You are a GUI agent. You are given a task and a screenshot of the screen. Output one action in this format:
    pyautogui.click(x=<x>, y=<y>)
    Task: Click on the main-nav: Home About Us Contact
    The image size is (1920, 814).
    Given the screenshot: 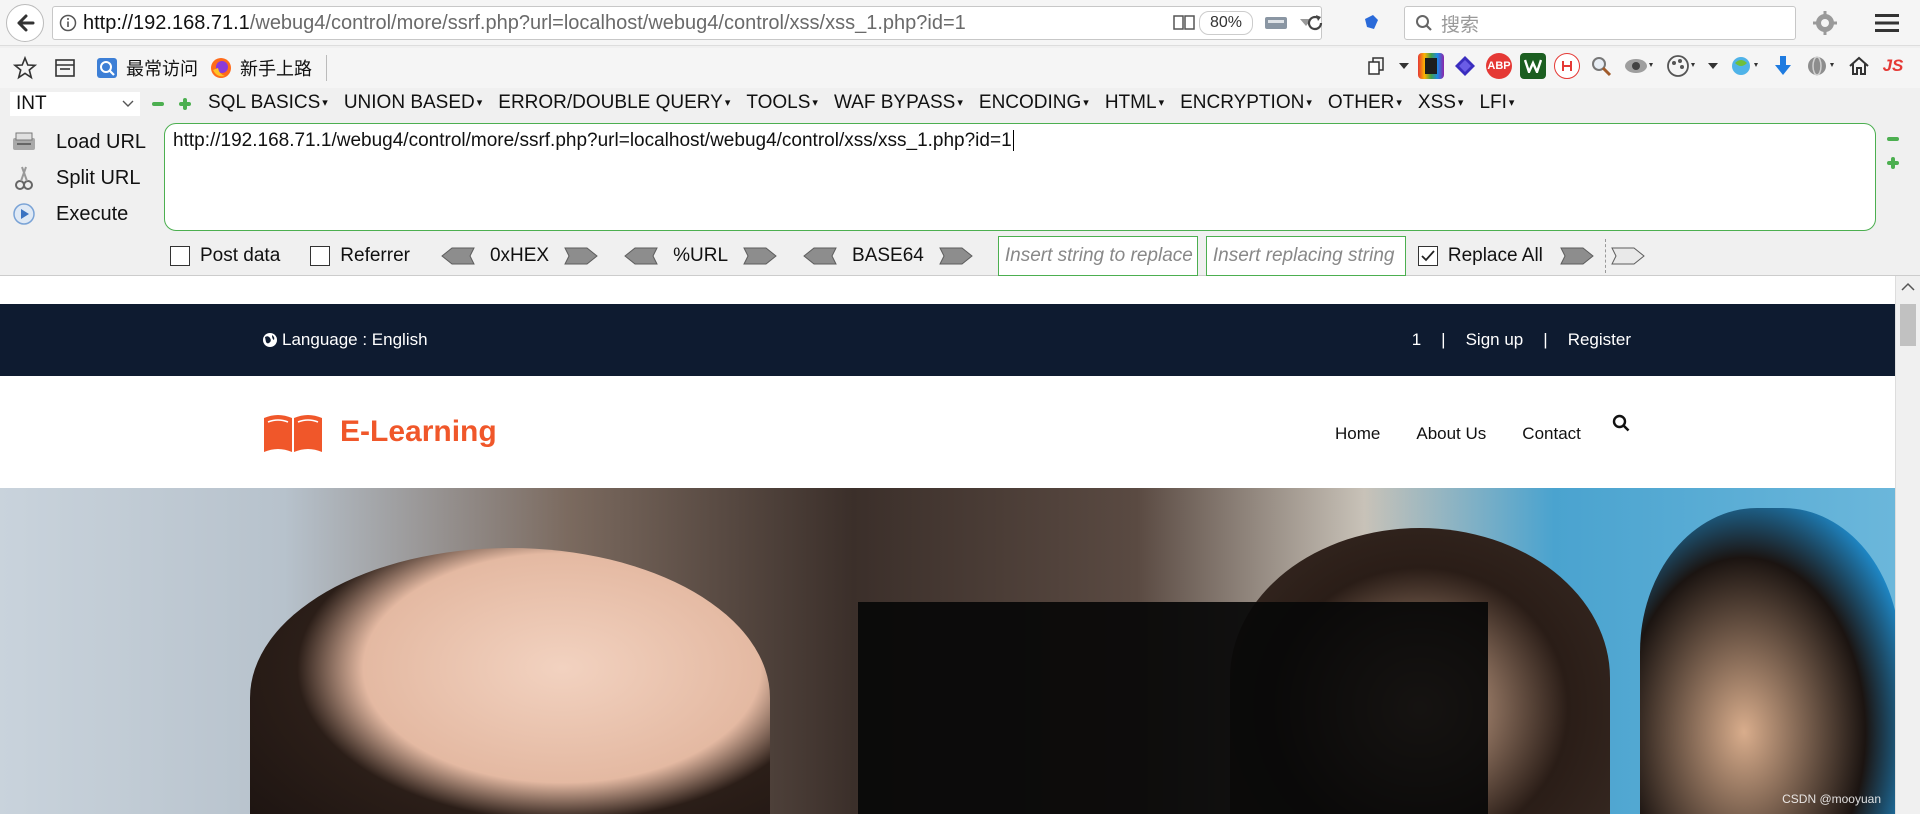 What is the action you would take?
    pyautogui.click(x=1476, y=434)
    